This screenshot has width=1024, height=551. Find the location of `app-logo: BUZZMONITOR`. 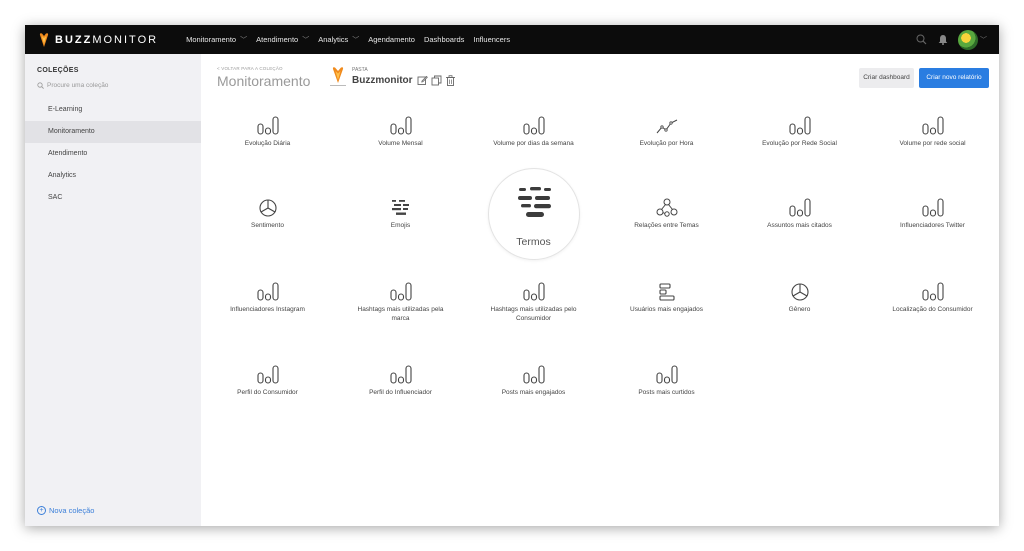

app-logo: BUZZMONITOR is located at coordinates (98, 39).